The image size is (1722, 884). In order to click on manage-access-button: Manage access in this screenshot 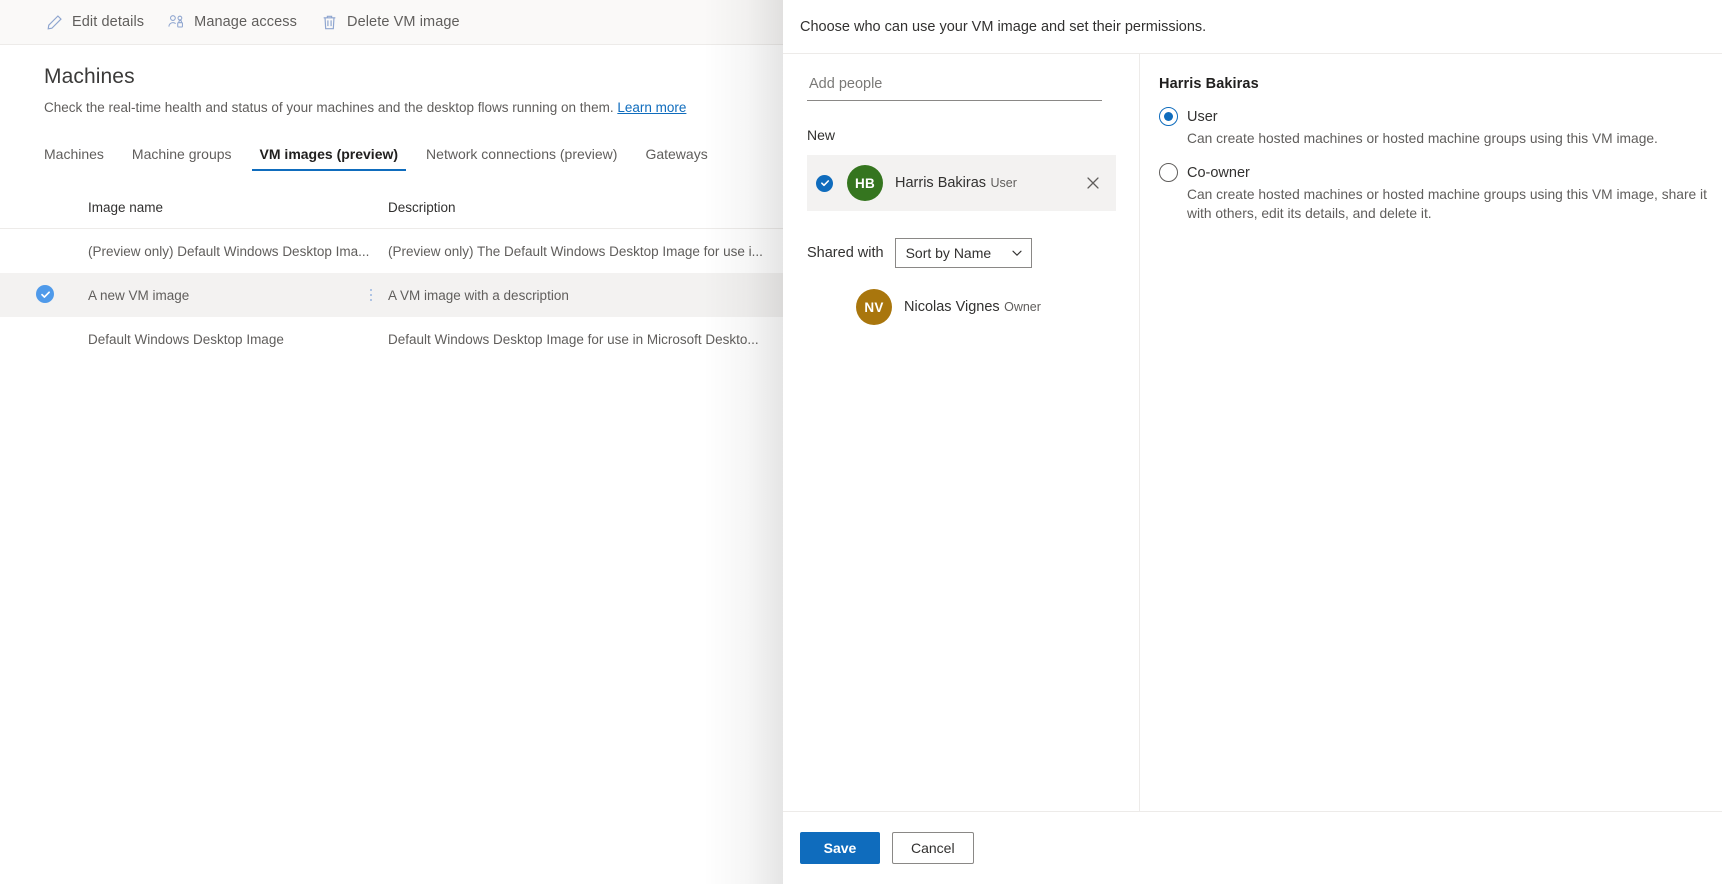, I will do `click(232, 22)`.